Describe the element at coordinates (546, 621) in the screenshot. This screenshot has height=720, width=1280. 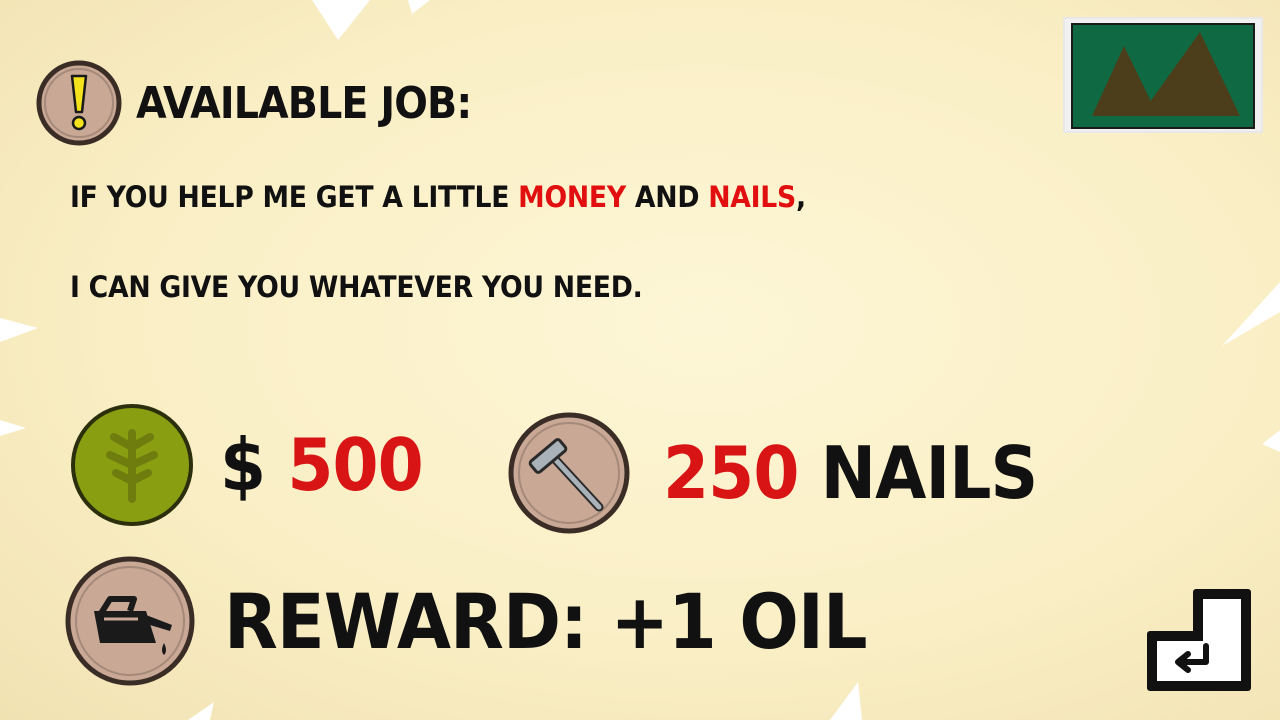
I see `reward-text: REWARD: +1 OIL` at that location.